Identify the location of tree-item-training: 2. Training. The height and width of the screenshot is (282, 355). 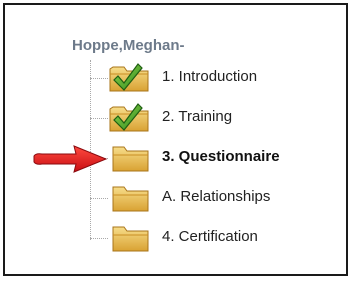
(223, 117).